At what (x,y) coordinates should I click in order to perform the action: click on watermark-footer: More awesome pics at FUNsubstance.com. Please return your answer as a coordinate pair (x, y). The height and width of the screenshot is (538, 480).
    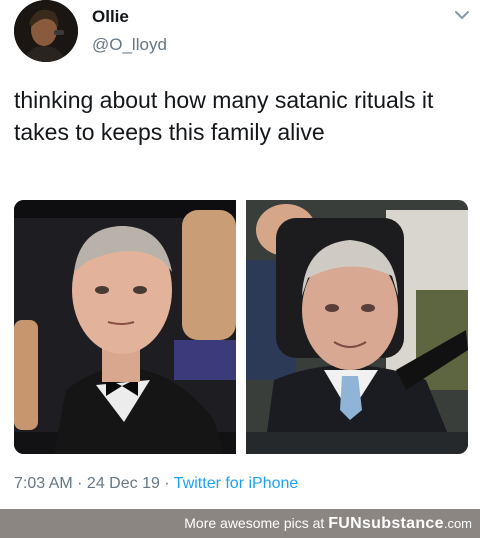
    Looking at the image, I should click on (240, 523).